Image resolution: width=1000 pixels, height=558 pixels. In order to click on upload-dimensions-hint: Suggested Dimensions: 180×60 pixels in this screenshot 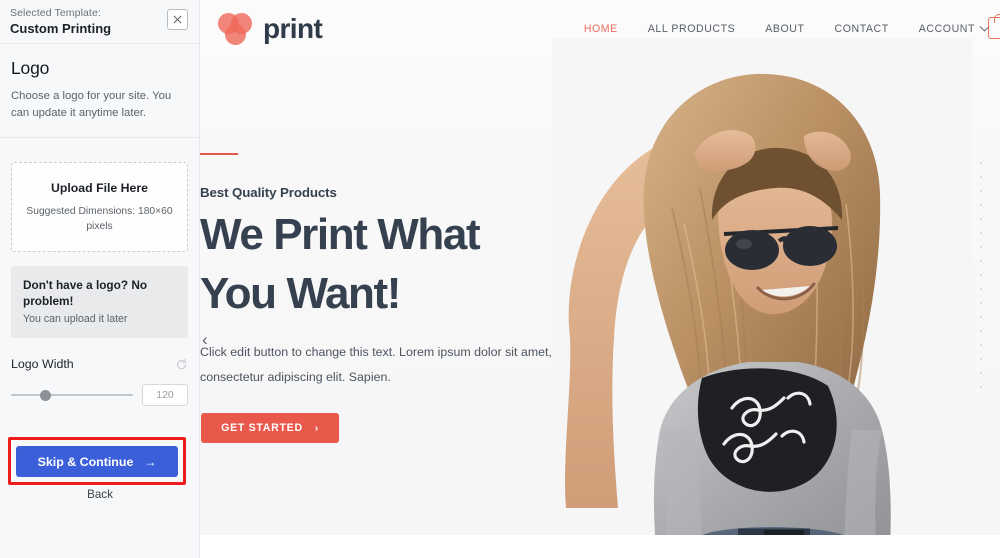, I will do `click(99, 218)`.